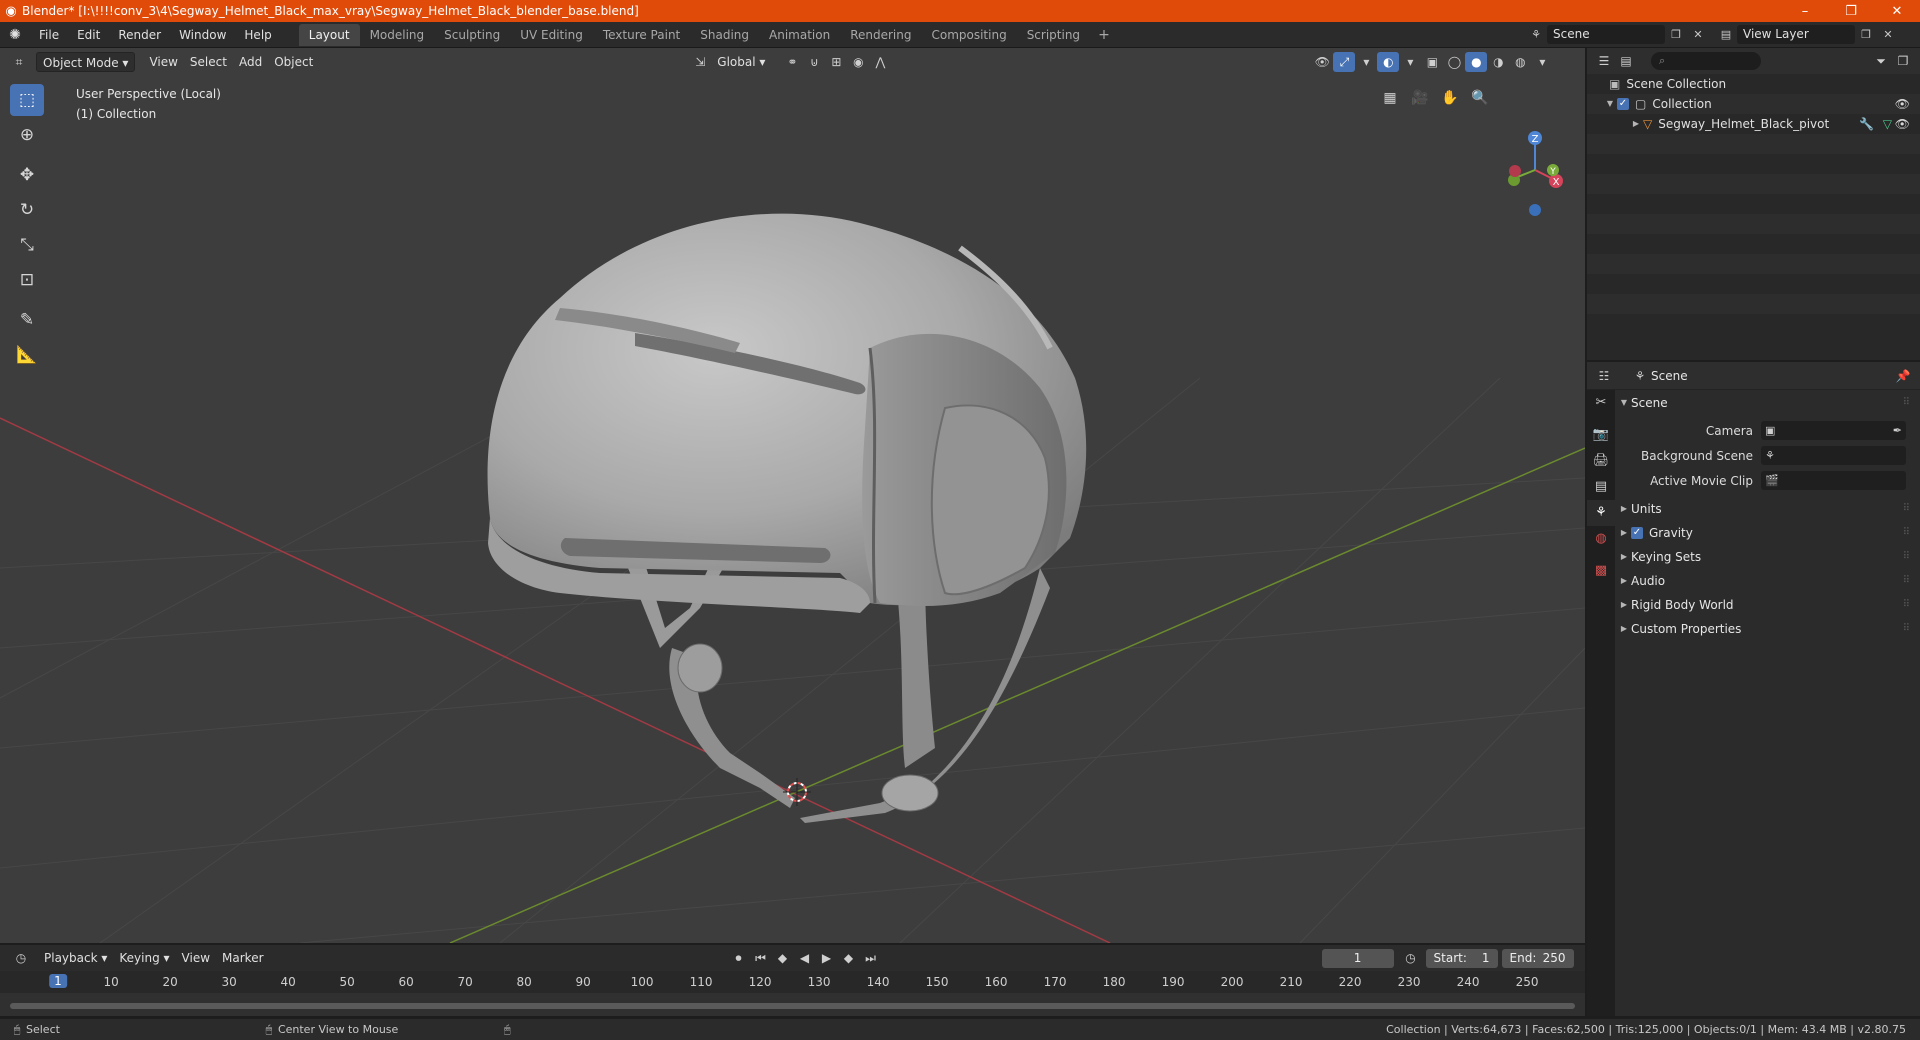 The height and width of the screenshot is (1040, 1920). Describe the element at coordinates (1676, 34) in the screenshot. I see `new-scene-icon: ❐` at that location.